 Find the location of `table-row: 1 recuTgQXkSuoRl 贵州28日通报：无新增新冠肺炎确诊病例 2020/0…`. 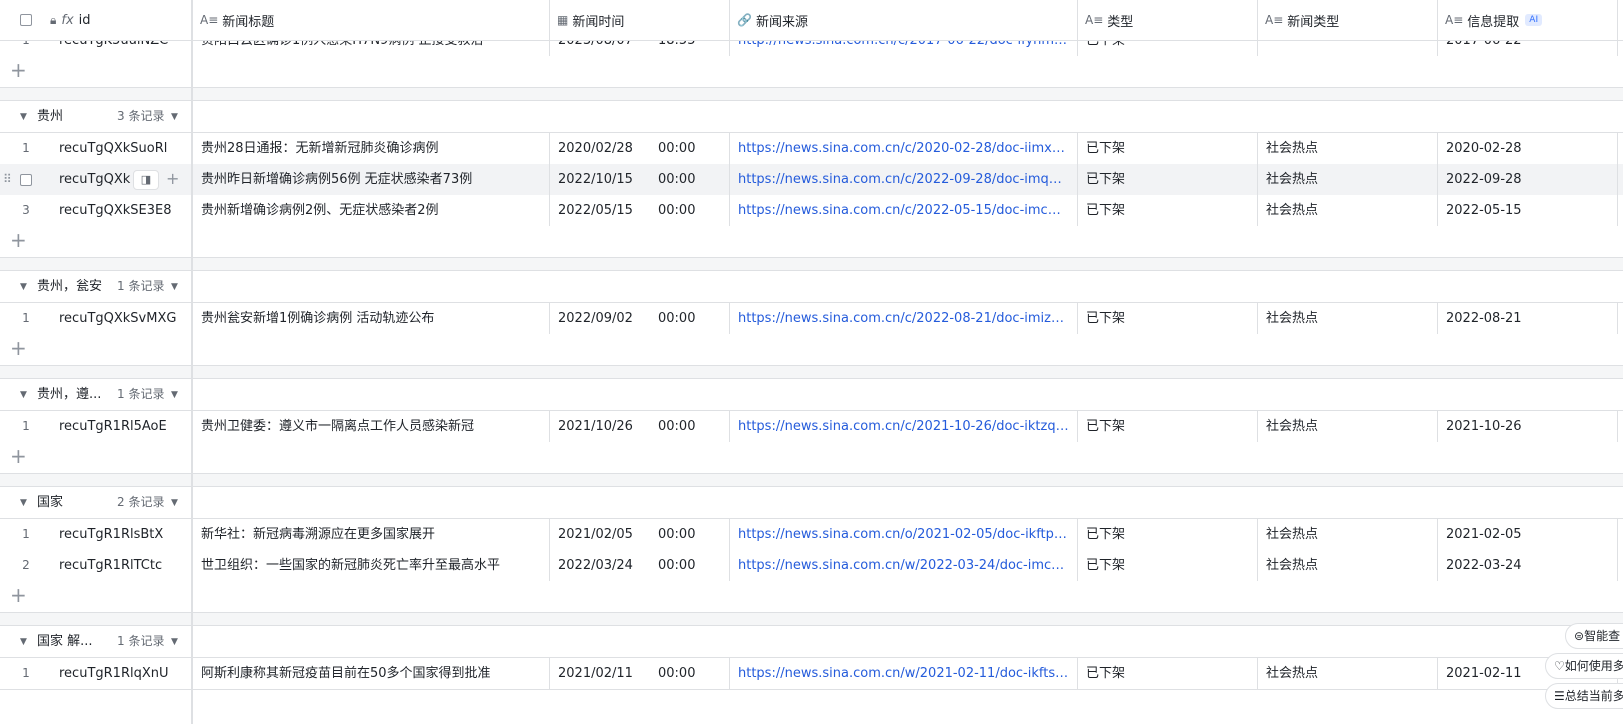

table-row: 1 recuTgQXkSuoRl 贵州28日通报：无新增新冠肺炎确诊病例 2020/0… is located at coordinates (811, 149).